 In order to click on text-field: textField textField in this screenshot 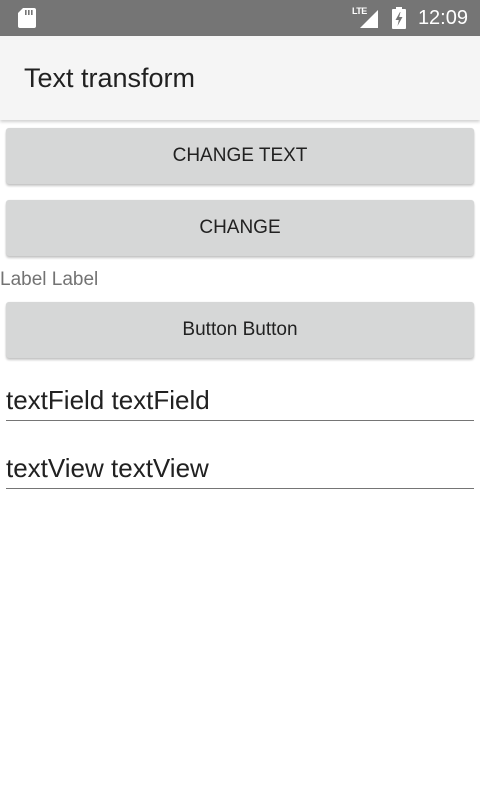, I will do `click(240, 400)`.